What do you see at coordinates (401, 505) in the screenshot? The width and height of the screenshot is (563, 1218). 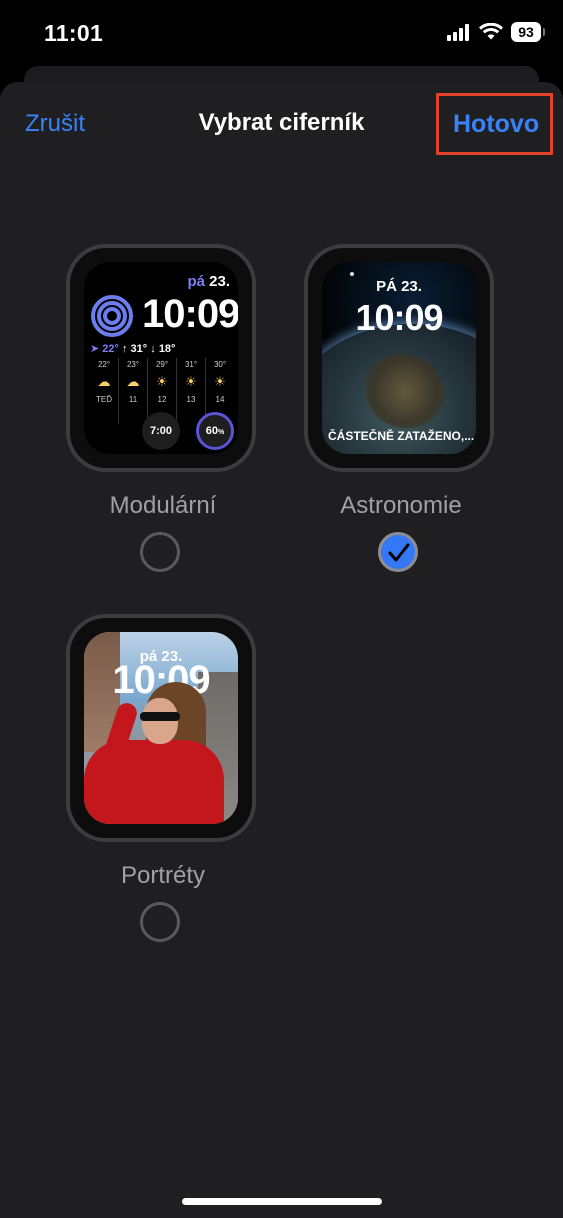 I see `face-label: Astronomie` at bounding box center [401, 505].